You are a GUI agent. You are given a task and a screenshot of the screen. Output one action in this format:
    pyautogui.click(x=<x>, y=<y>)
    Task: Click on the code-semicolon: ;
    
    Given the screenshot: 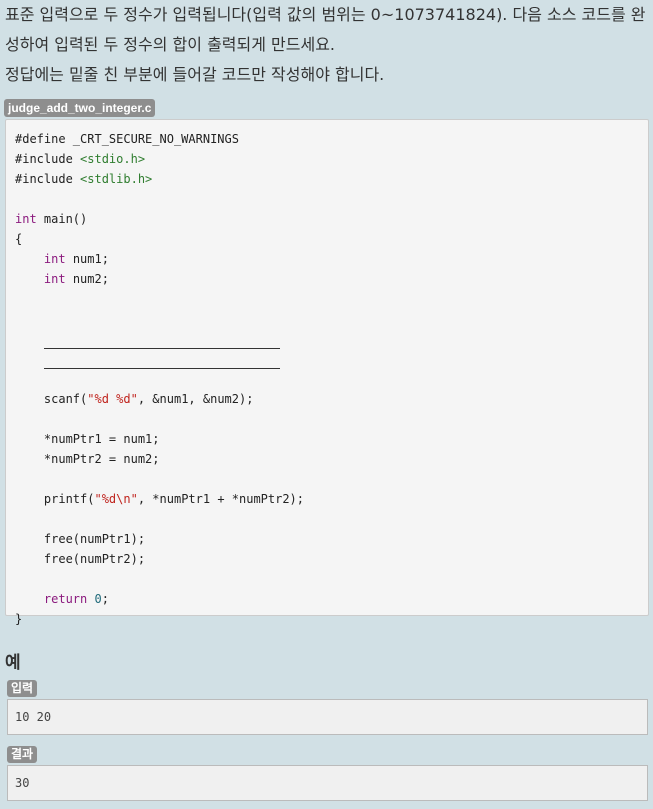 What is the action you would take?
    pyautogui.click(x=105, y=599)
    